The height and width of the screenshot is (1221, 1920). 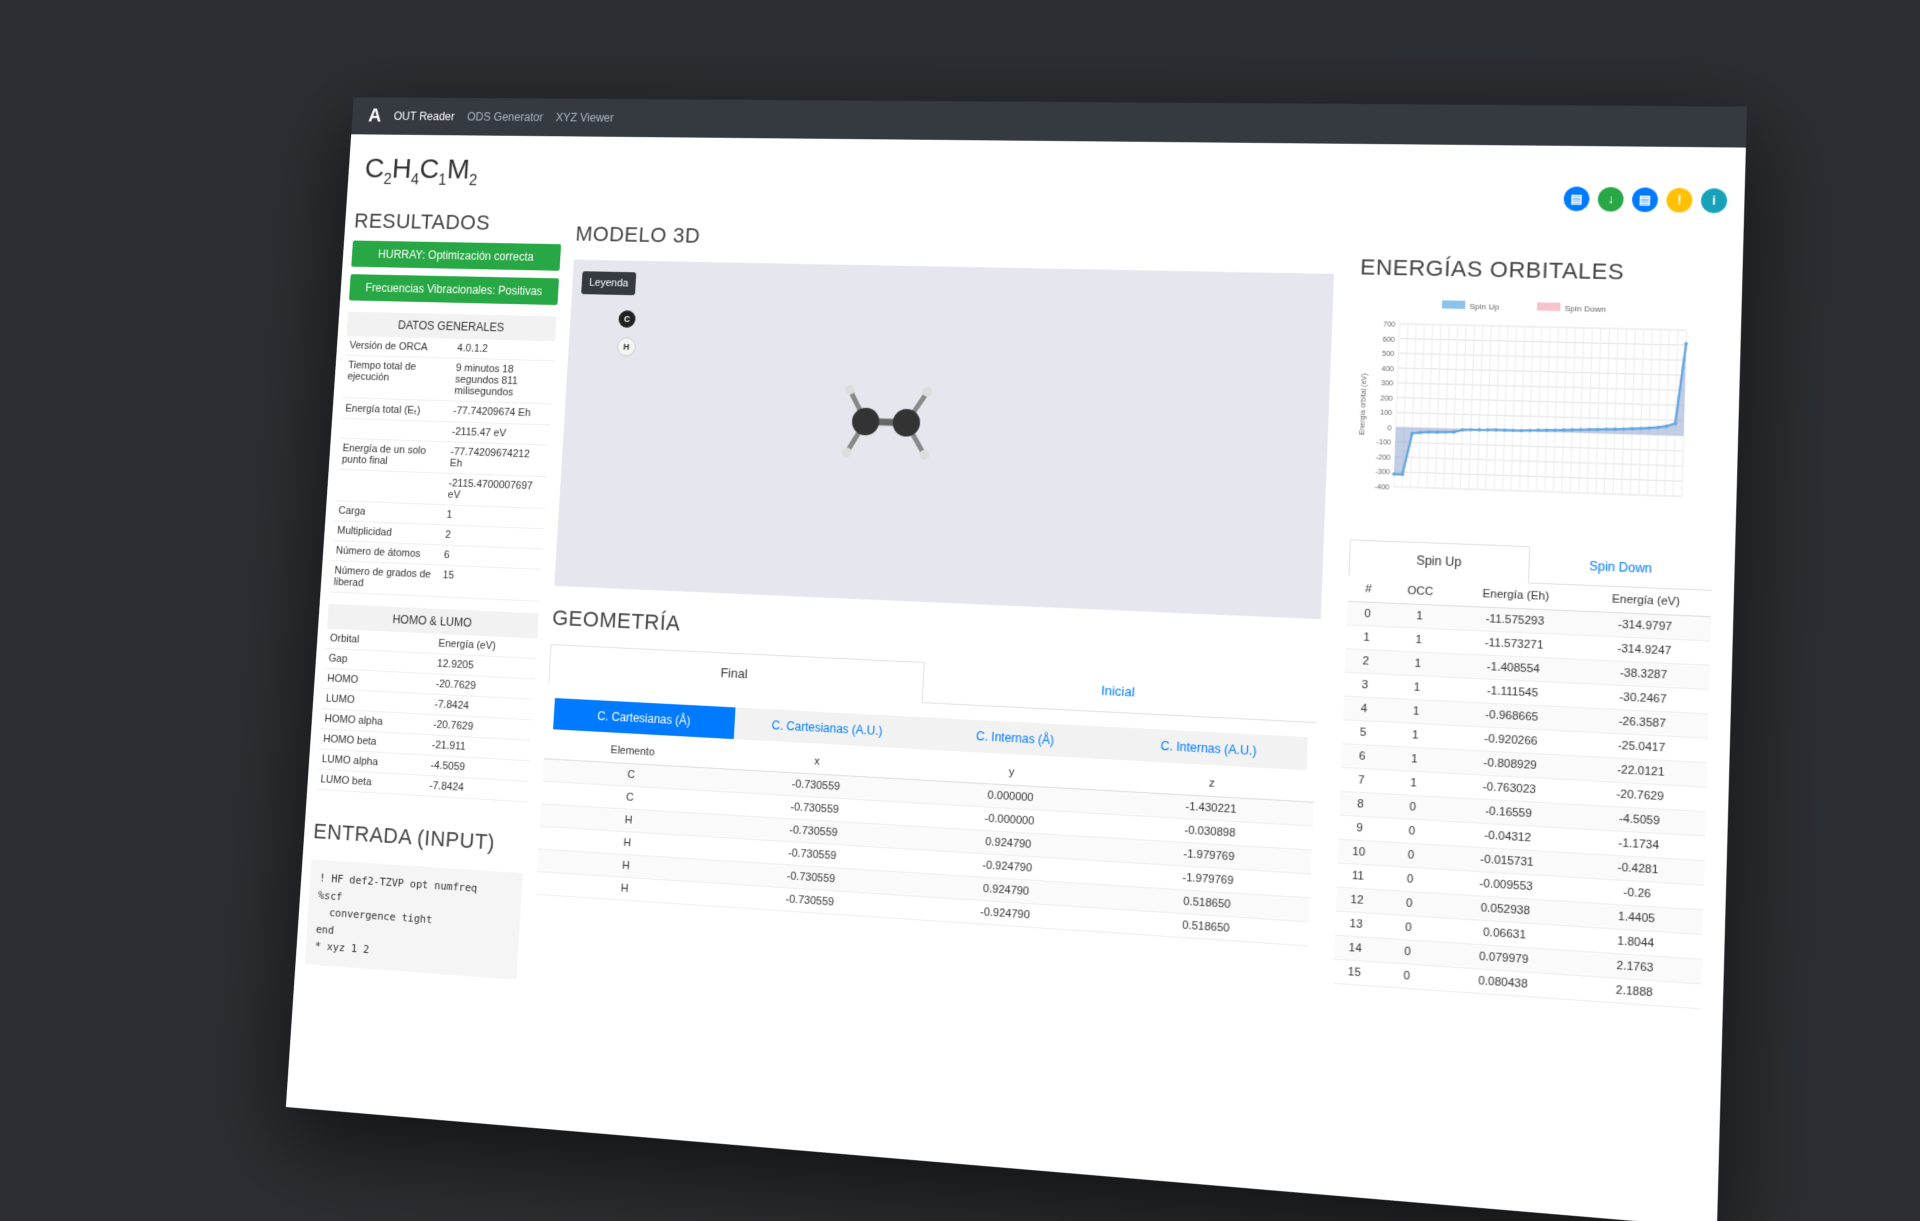 What do you see at coordinates (1420, 591) in the screenshot?
I see `orbital-column-header: OCC` at bounding box center [1420, 591].